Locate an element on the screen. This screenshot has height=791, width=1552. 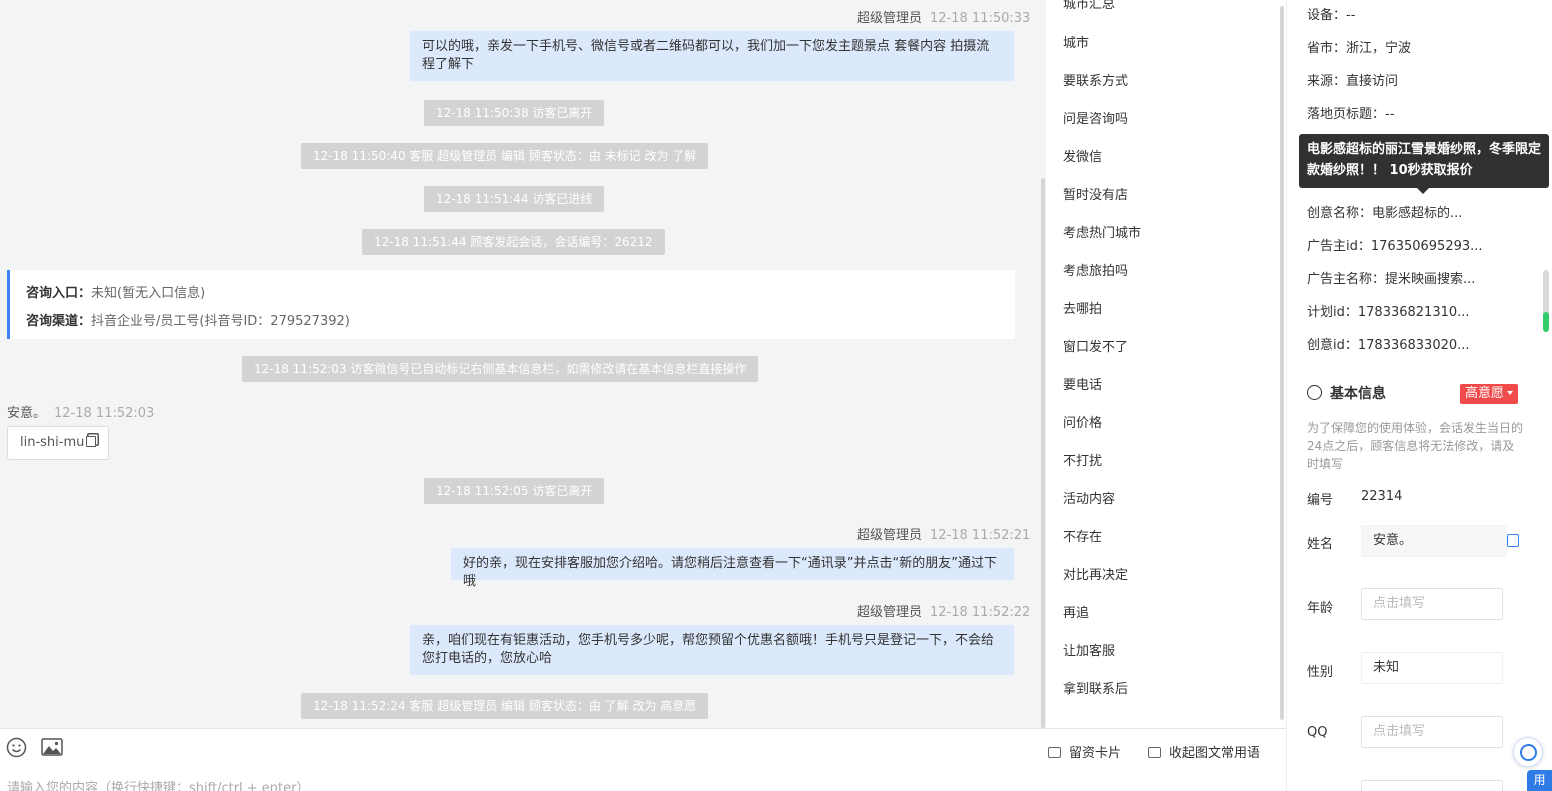
info-value: 浙江，宁波 is located at coordinates (1379, 48).